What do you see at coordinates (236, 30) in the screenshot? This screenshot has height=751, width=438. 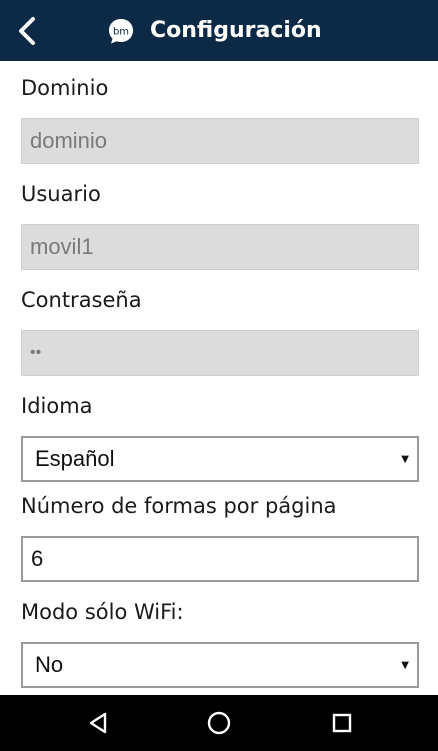 I see `page-title: Configuración` at bounding box center [236, 30].